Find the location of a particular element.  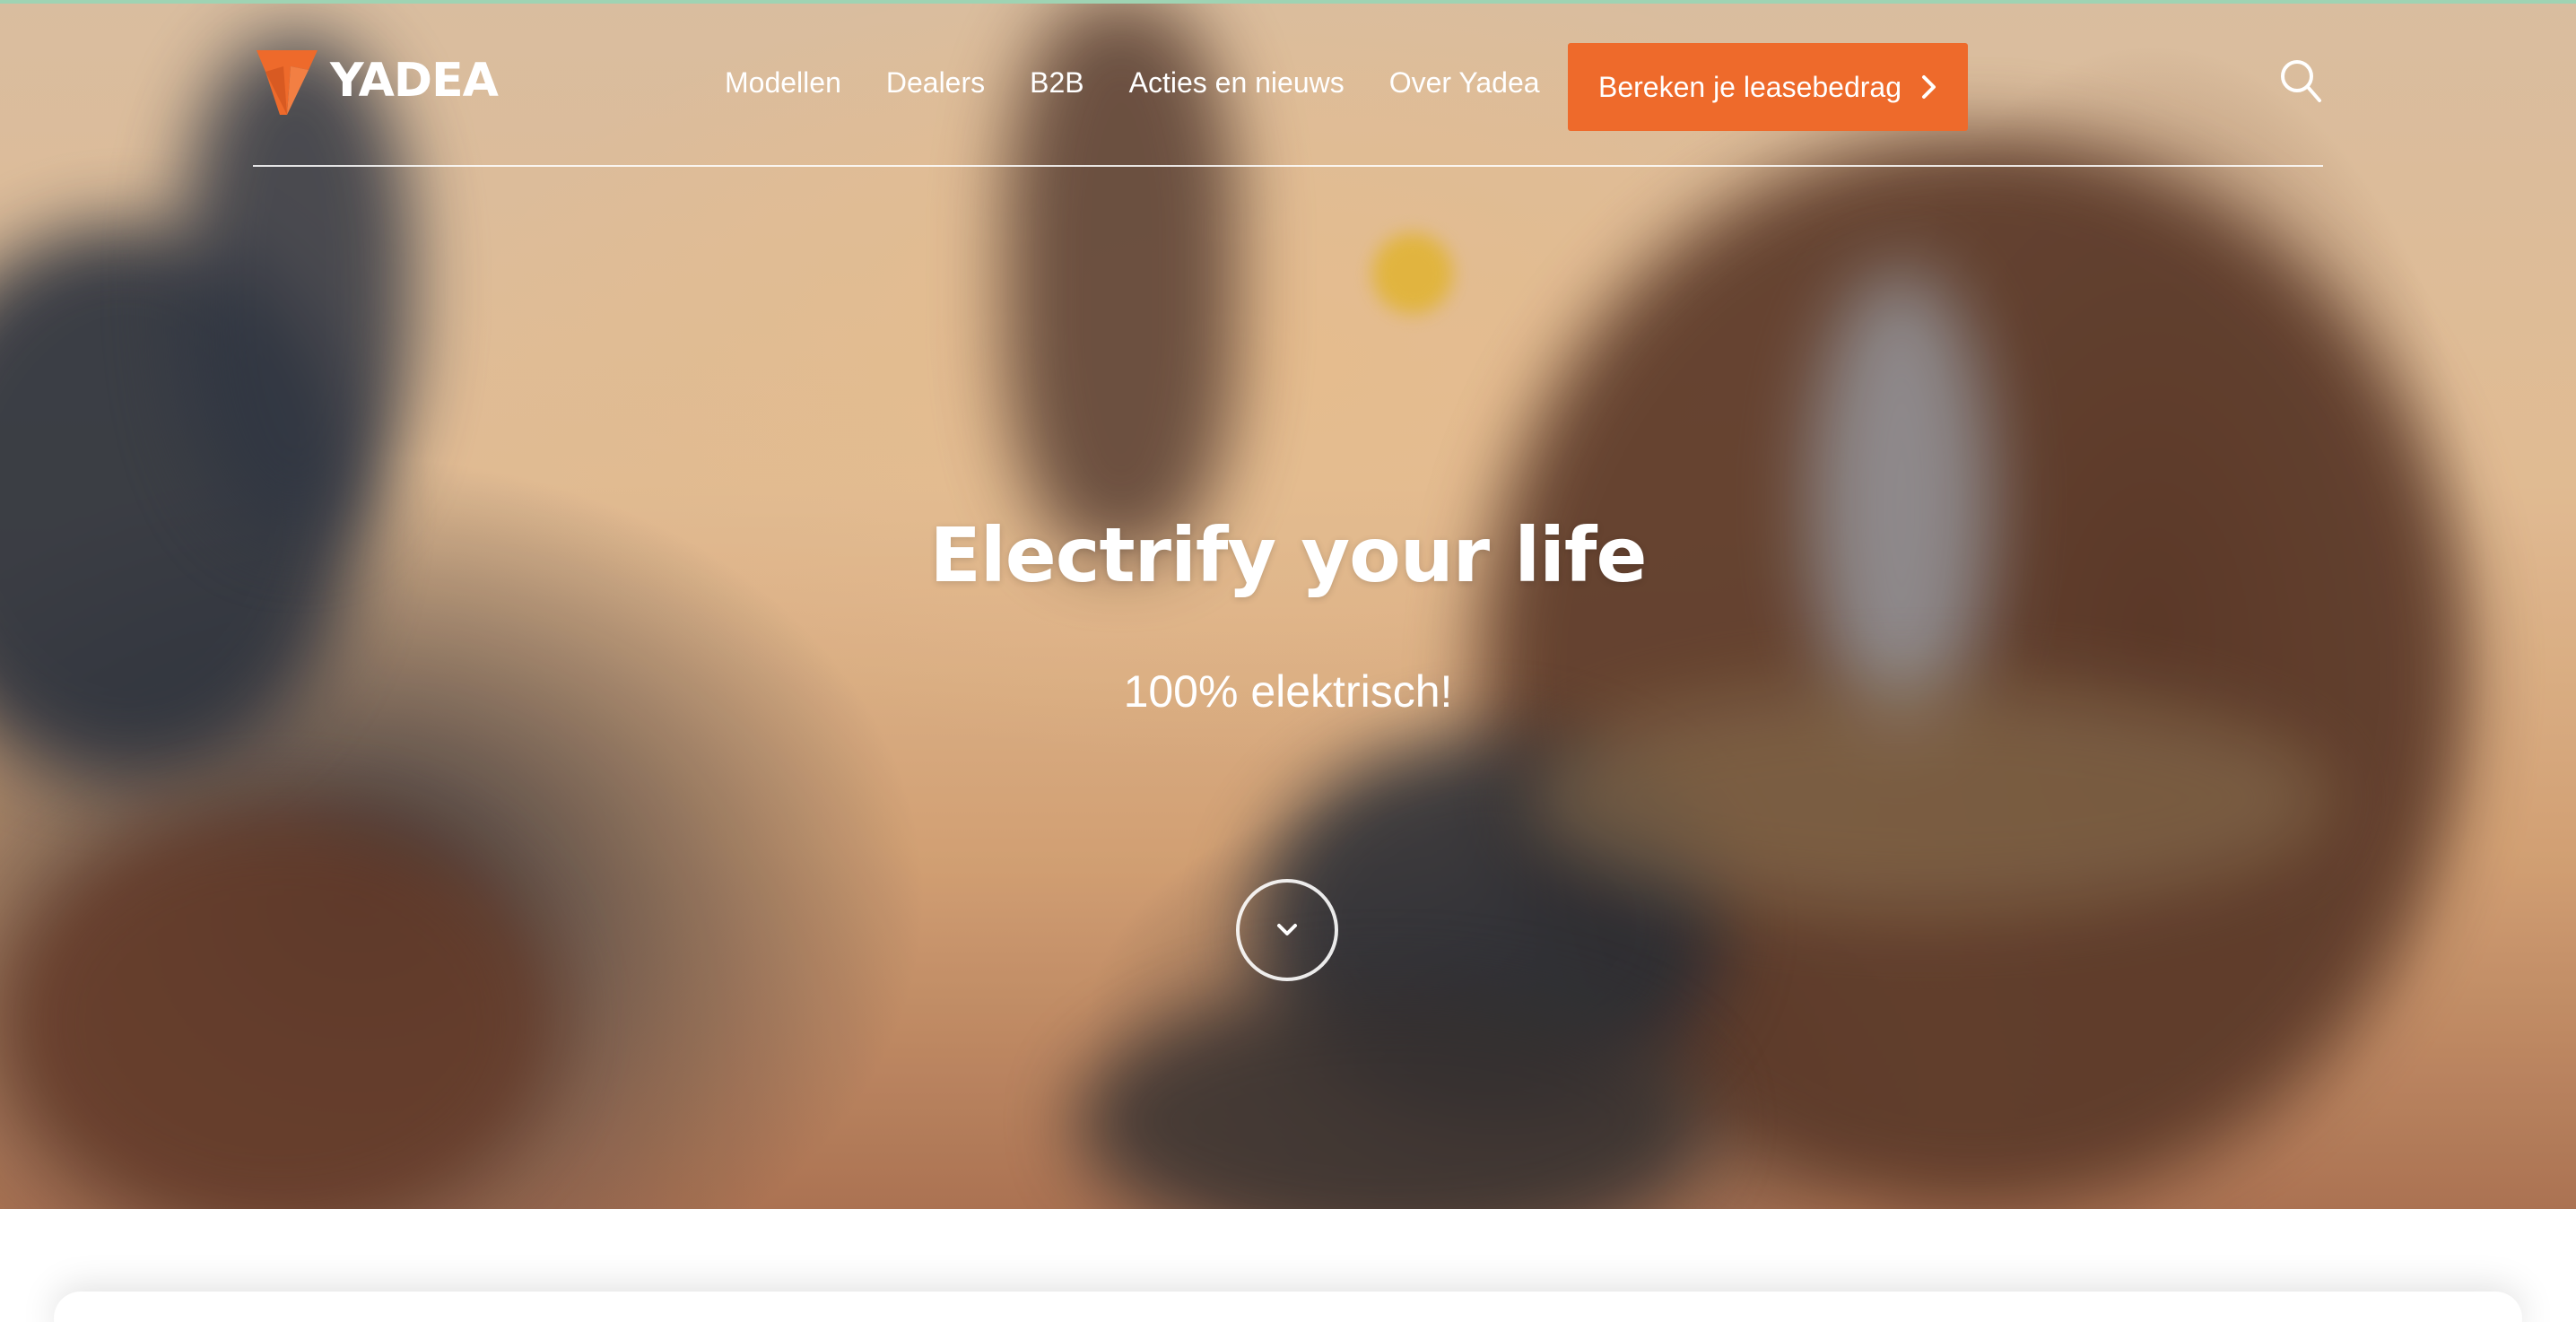

chevron-down-icon is located at coordinates (1287, 930).